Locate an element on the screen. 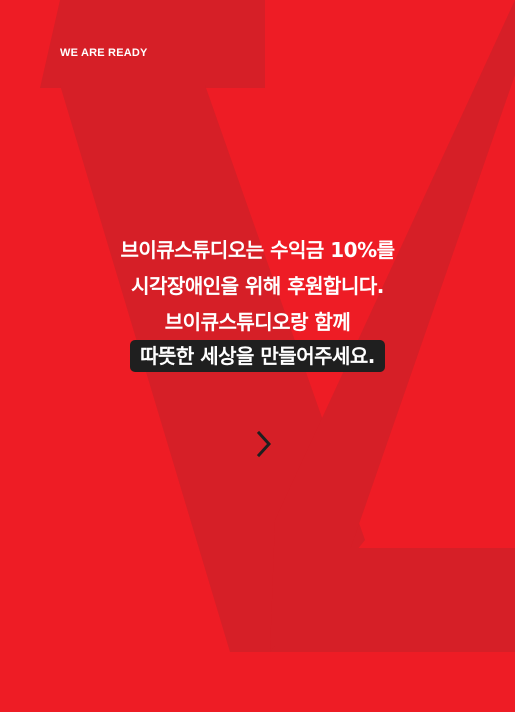 This screenshot has height=712, width=515. message-line-2: 시각장애인을 위해 후원합니다. is located at coordinates (257, 286).